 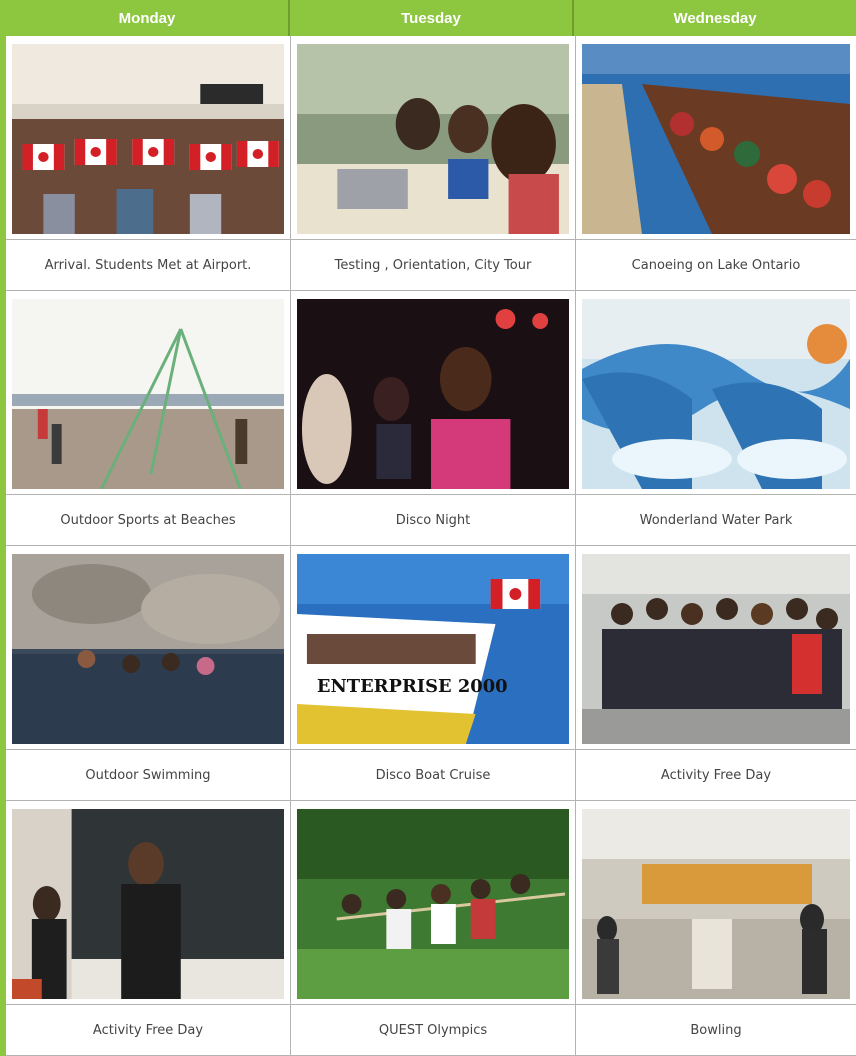 I want to click on activity-cell: Testing , Orientation, City Tour, so click(x=433, y=163).